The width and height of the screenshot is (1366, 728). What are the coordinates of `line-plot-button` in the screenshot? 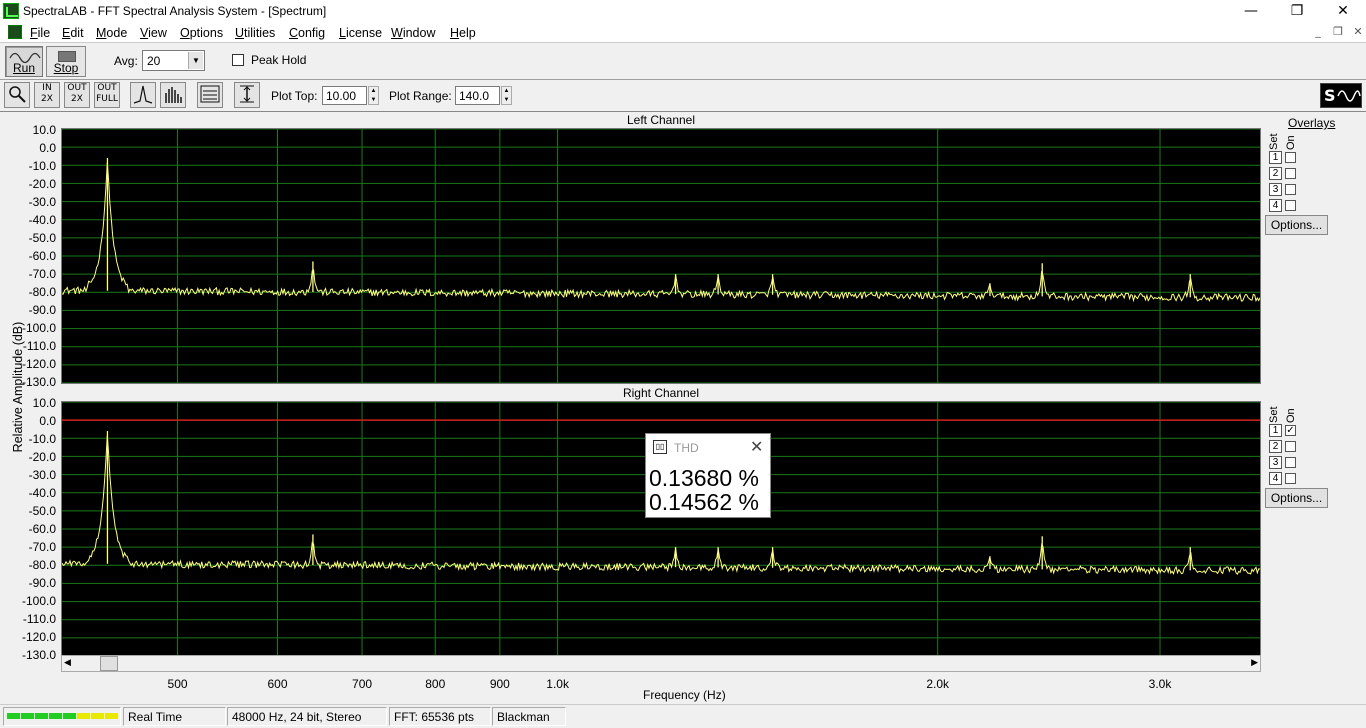 It's located at (143, 95).